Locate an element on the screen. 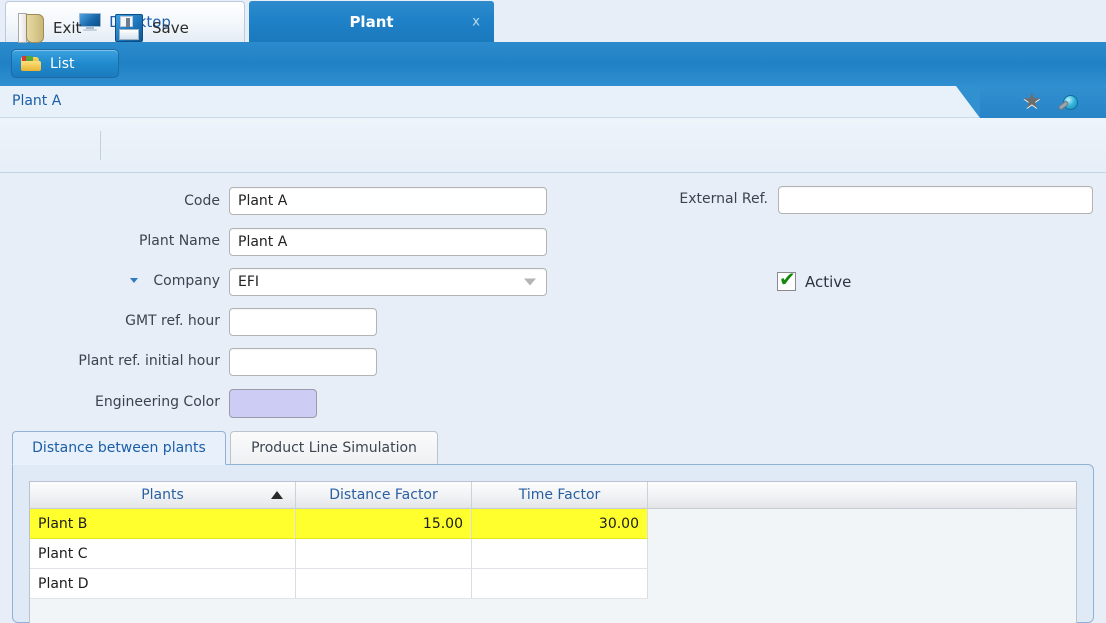 Image resolution: width=1106 pixels, height=623 pixels. tab-plant-label: Plant is located at coordinates (371, 21).